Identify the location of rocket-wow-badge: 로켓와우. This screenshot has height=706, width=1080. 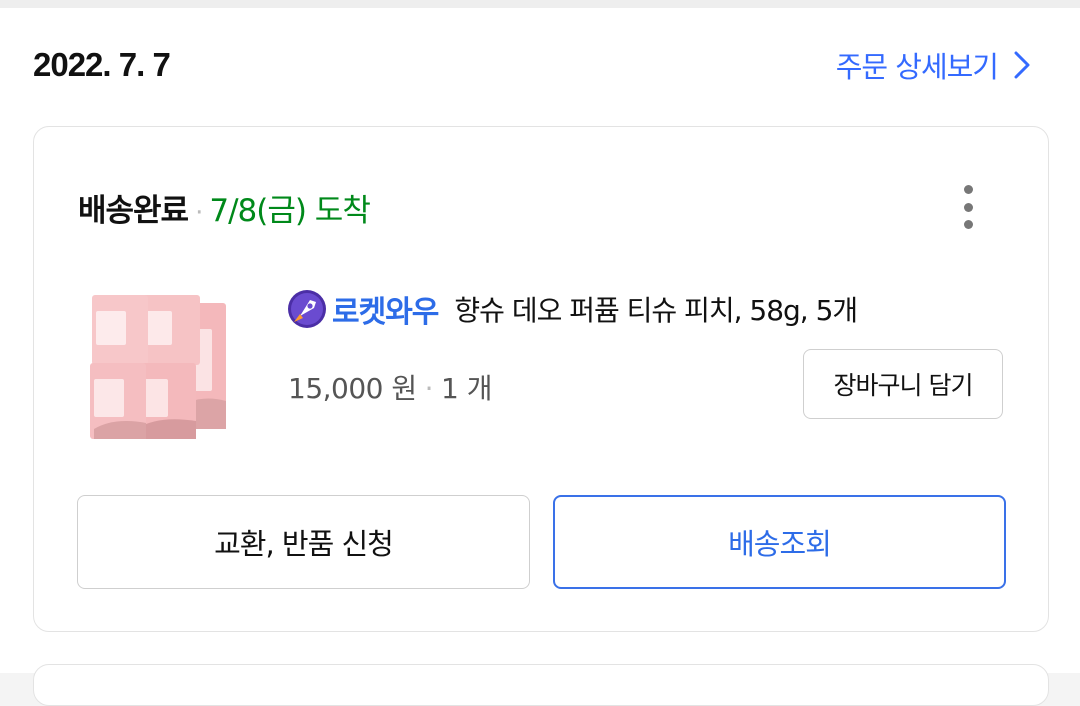
(362, 309).